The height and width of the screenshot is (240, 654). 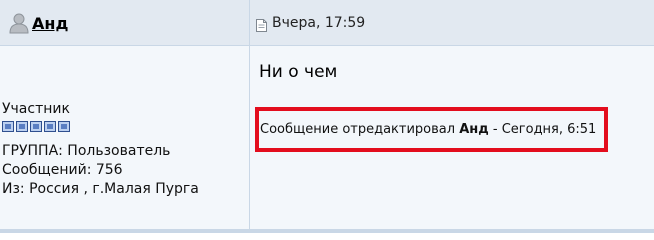 I want to click on author-name-link: Анд, so click(x=50, y=23).